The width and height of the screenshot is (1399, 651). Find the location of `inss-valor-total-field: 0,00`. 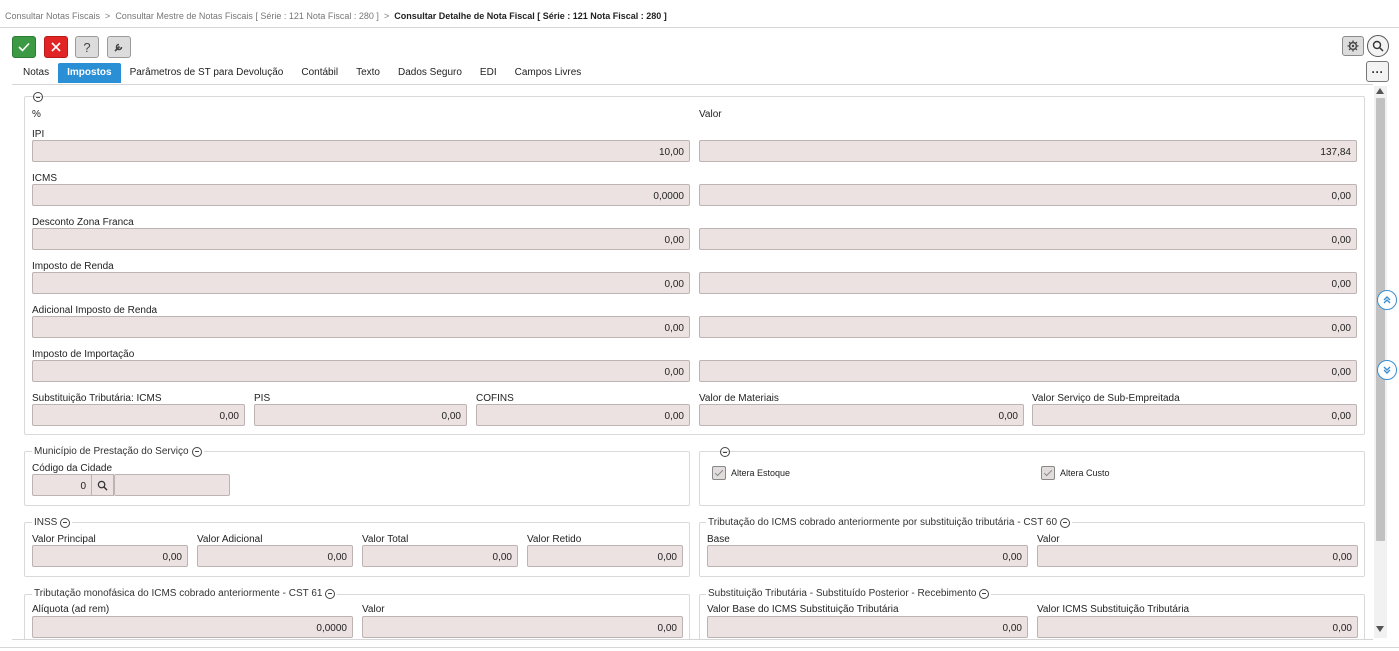

inss-valor-total-field: 0,00 is located at coordinates (440, 556).